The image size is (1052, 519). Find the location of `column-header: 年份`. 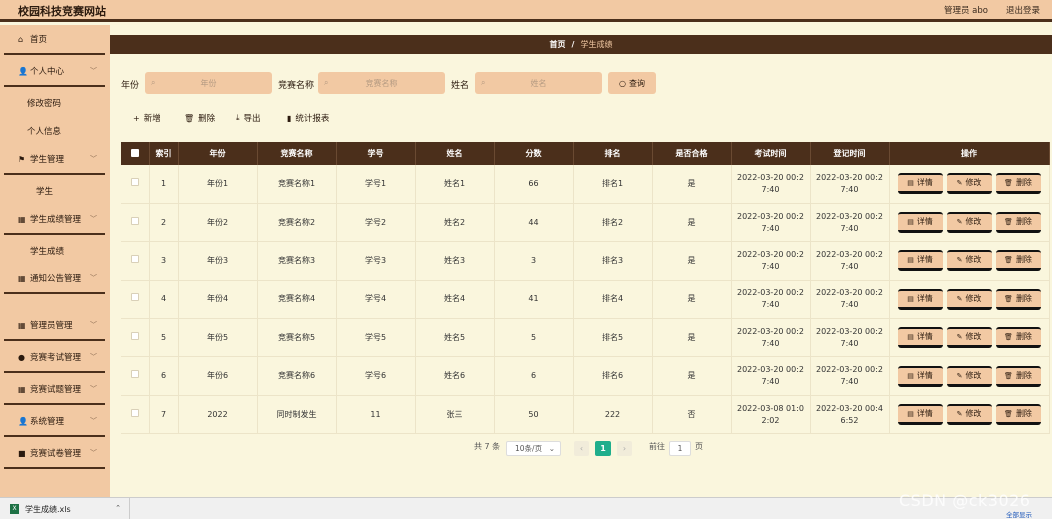

column-header: 年份 is located at coordinates (218, 153).